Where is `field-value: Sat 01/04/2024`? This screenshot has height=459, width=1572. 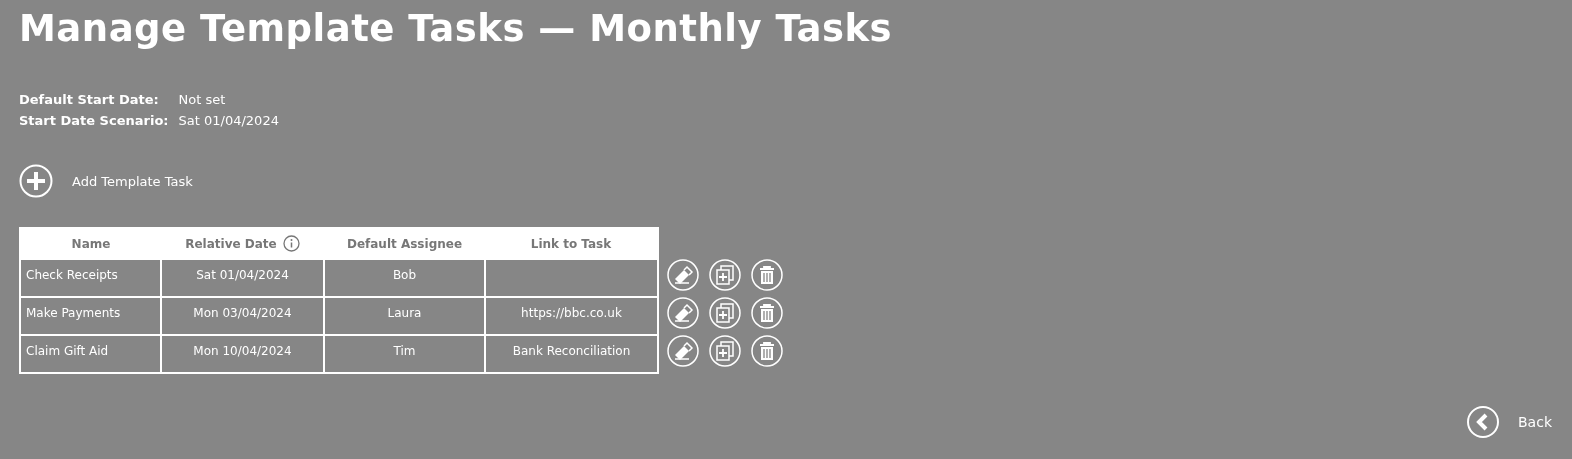 field-value: Sat 01/04/2024 is located at coordinates (228, 120).